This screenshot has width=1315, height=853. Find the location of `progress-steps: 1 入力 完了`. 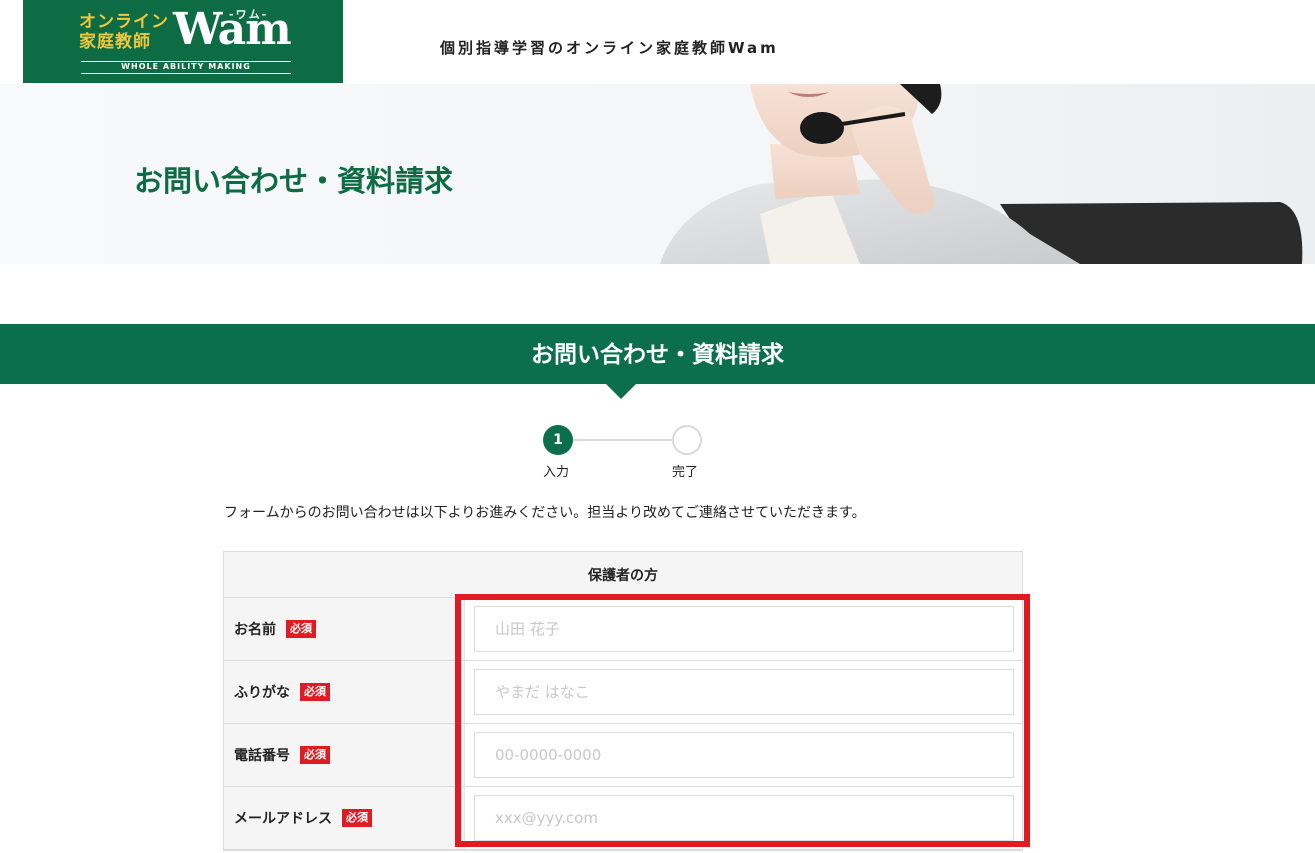

progress-steps: 1 入力 完了 is located at coordinates (620, 452).